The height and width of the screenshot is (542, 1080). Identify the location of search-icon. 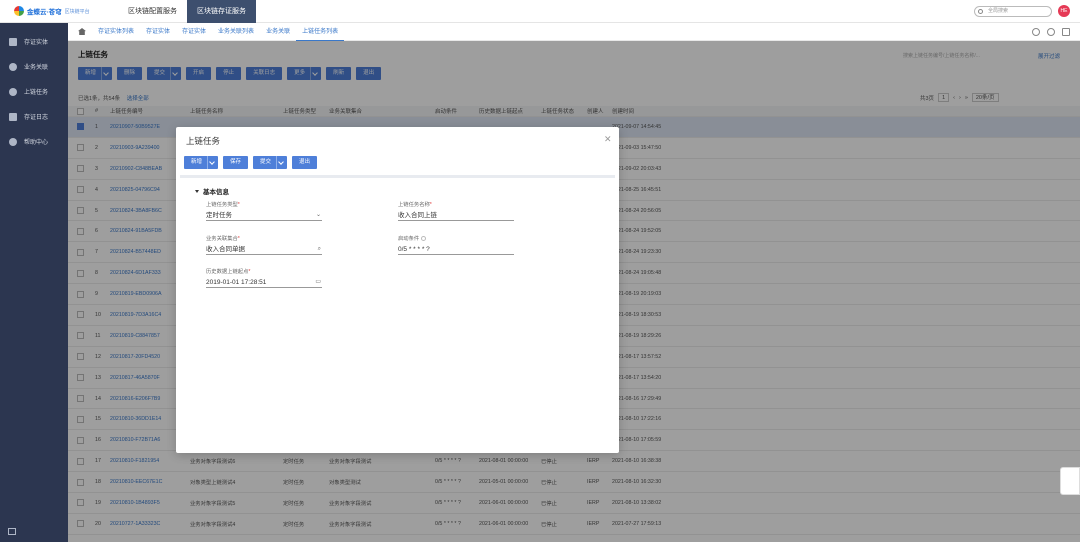
(980, 11).